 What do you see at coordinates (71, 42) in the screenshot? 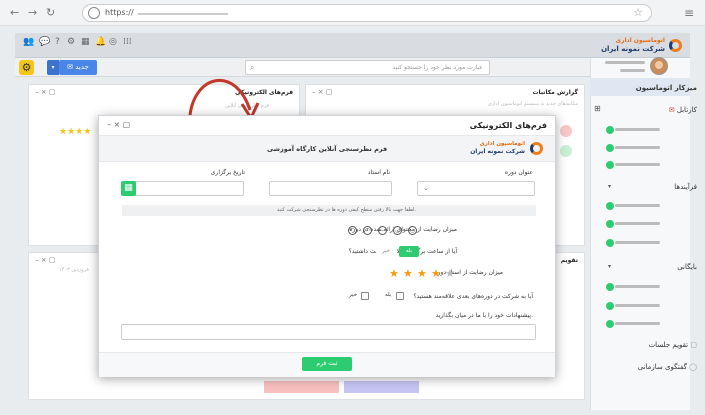
I see `settings-icon: ⚙` at bounding box center [71, 42].